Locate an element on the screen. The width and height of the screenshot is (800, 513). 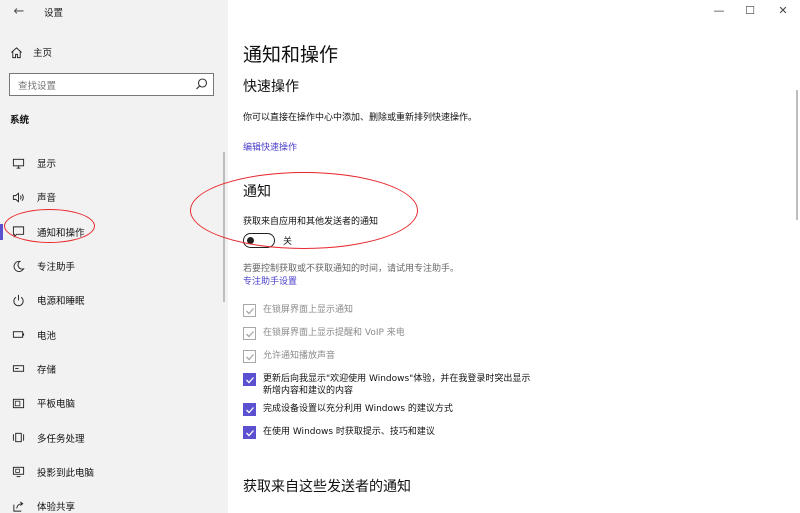
lock-screen-reminders-checkbox is located at coordinates (249, 333).